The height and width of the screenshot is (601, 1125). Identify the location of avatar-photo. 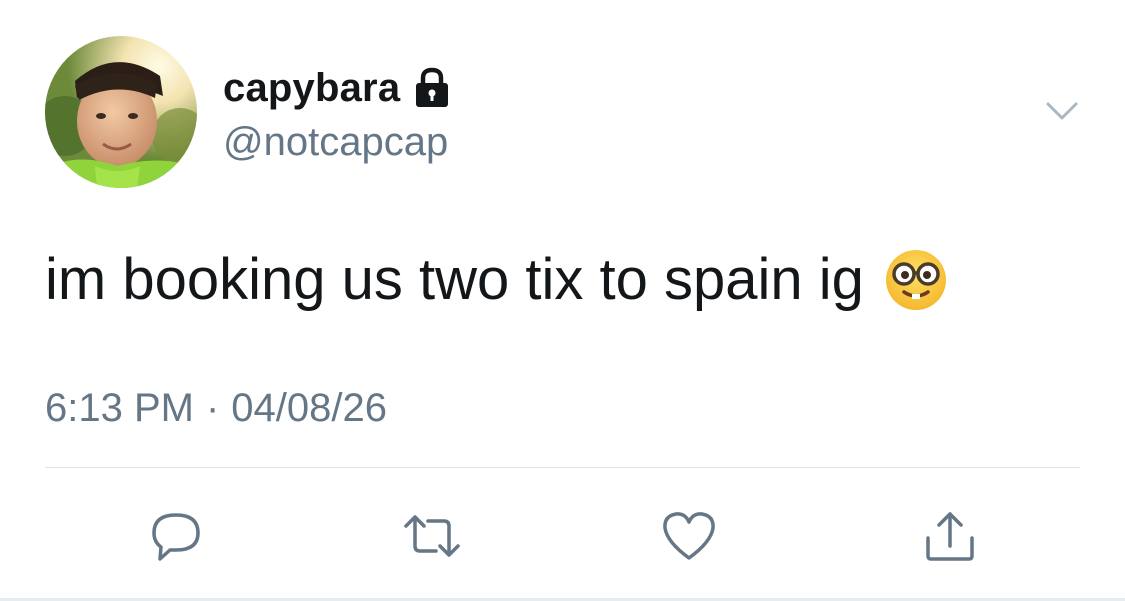
(121, 112).